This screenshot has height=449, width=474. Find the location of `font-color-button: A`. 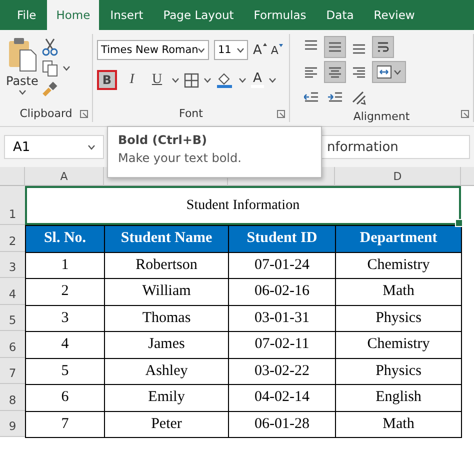

font-color-button: A is located at coordinates (257, 80).